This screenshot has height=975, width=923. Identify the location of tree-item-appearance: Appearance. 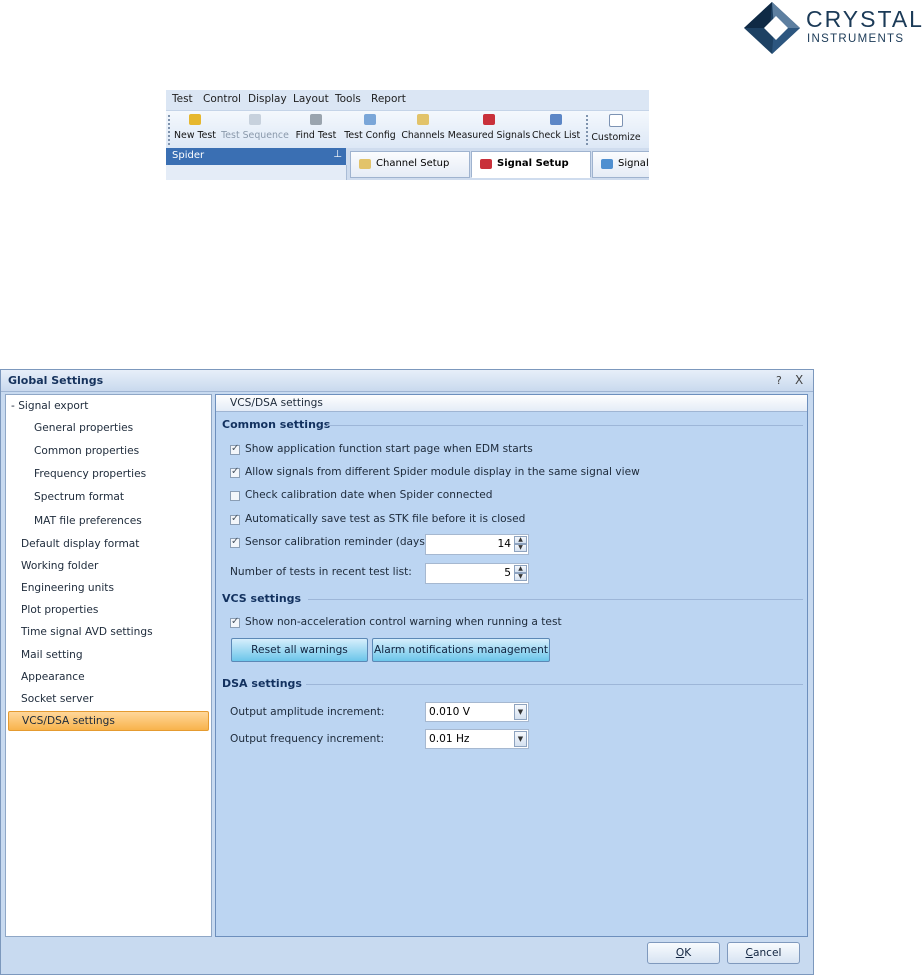
(53, 677).